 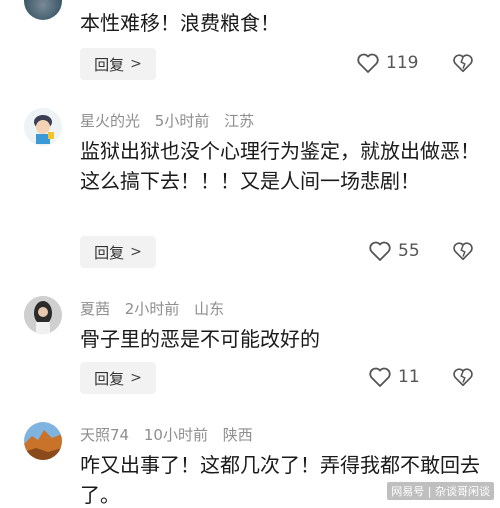 I want to click on like-button: 55, so click(x=394, y=251).